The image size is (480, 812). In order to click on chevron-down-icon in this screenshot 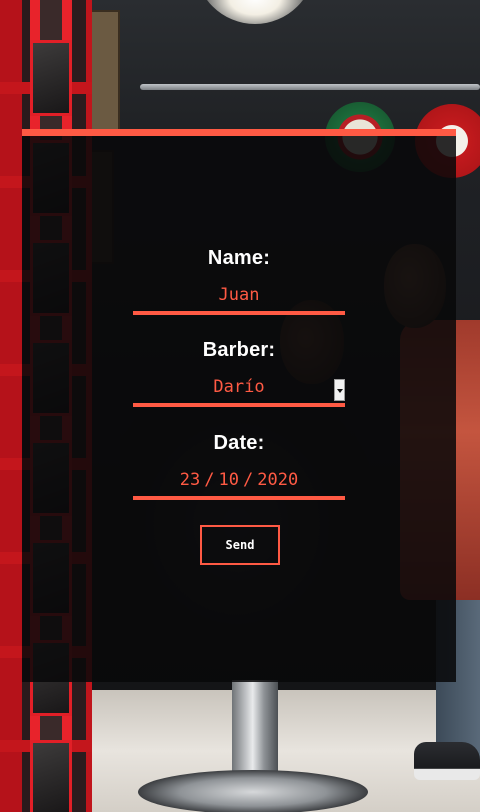, I will do `click(339, 390)`.